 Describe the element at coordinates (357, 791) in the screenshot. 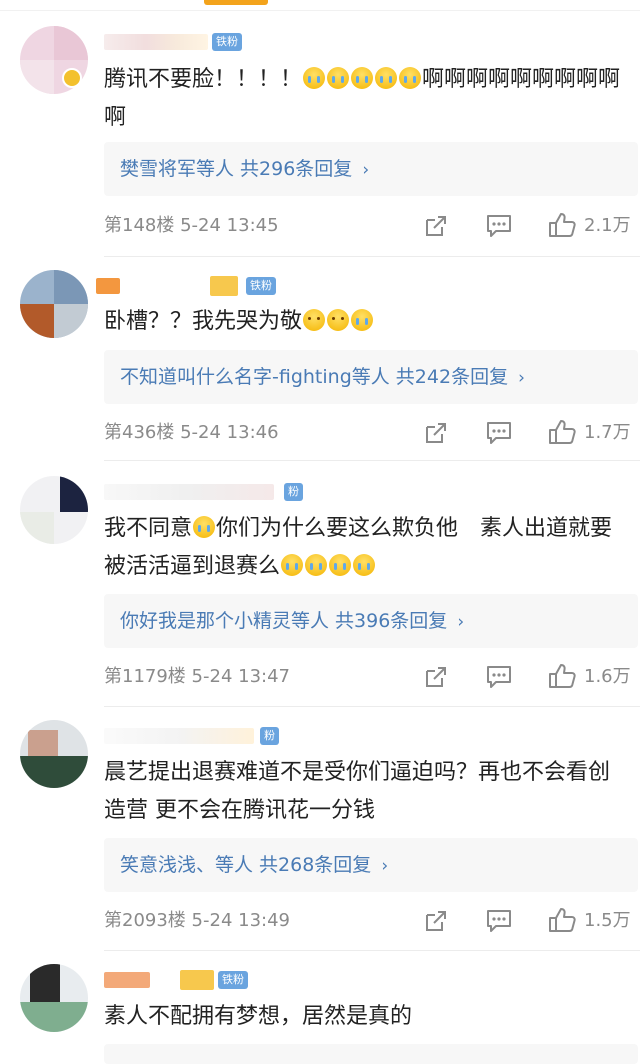

I see `comment-text: 晨艺提出退赛难道不是受你们逼迫吗？再也不会看创造营 更不会在腾讯花一分钱` at that location.